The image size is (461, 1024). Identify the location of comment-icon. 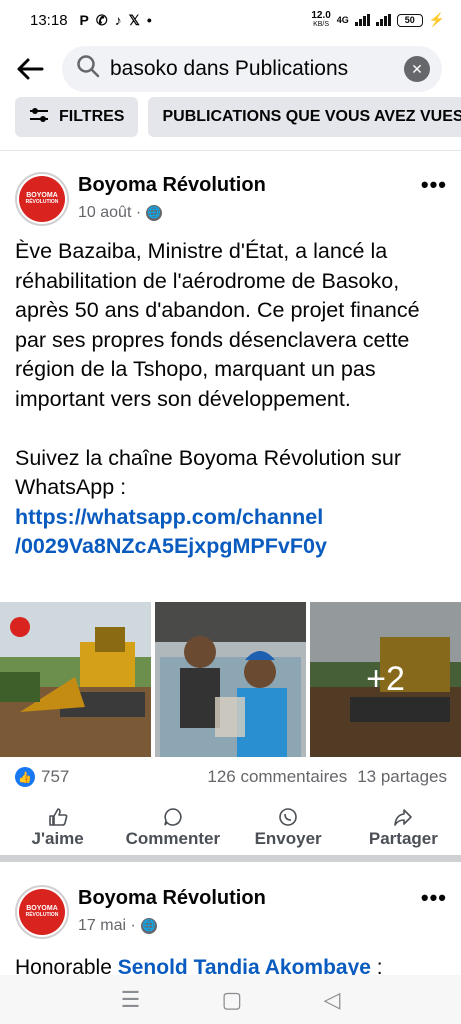
(173, 818).